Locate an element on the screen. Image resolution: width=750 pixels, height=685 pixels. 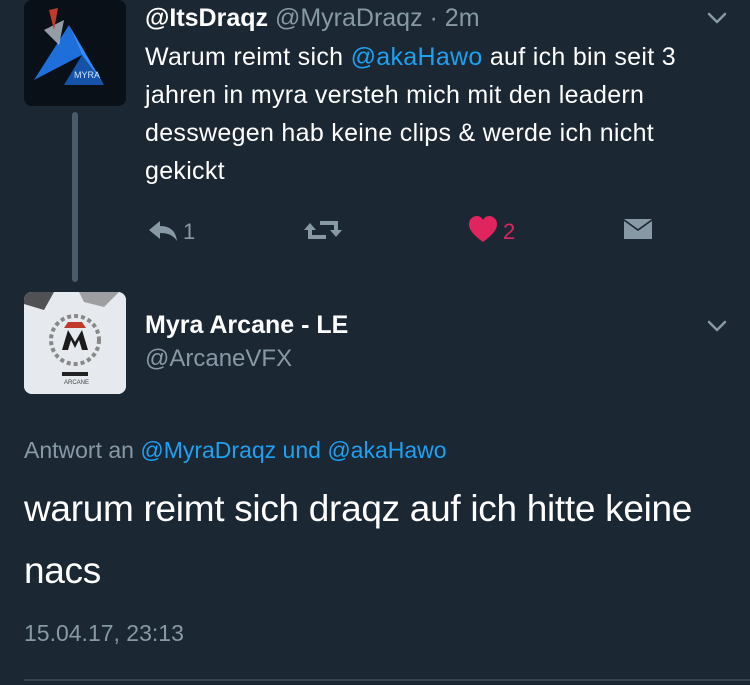
tweet1-handle-time: @MyraDraqz · 2m is located at coordinates (377, 18).